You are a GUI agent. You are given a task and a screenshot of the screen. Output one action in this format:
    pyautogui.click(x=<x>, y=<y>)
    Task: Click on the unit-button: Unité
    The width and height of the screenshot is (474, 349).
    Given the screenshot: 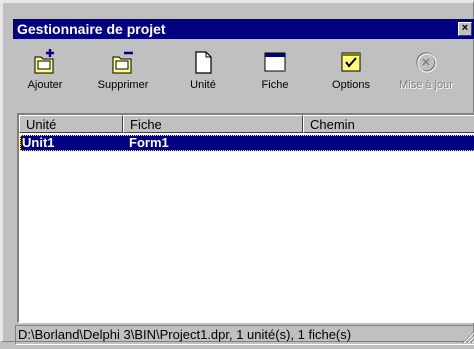 What is the action you would take?
    pyautogui.click(x=203, y=75)
    